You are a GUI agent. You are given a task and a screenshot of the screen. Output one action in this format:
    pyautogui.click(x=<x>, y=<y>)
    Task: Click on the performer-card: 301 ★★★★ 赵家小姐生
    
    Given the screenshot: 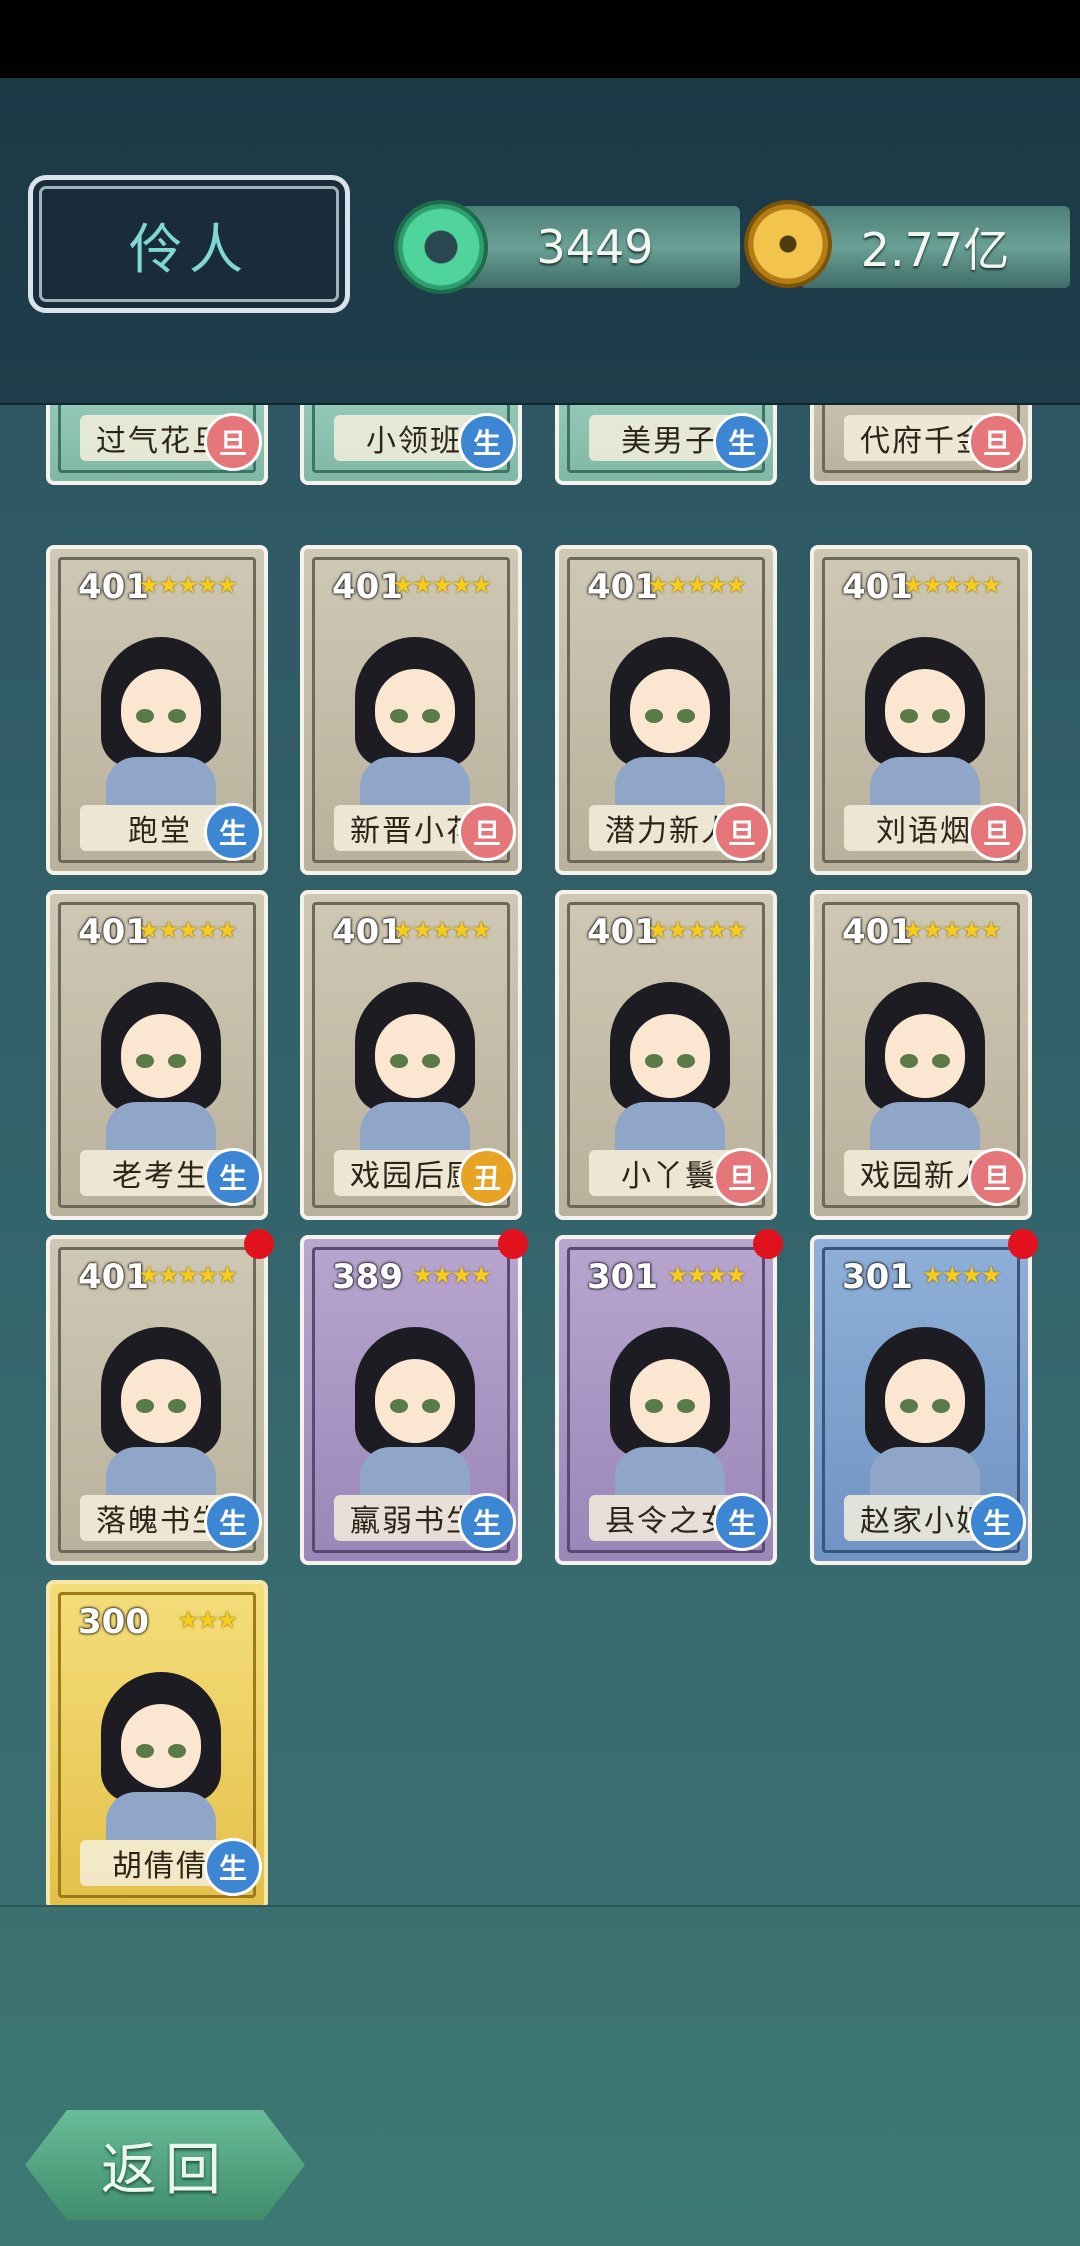 What is the action you would take?
    pyautogui.click(x=924, y=1397)
    